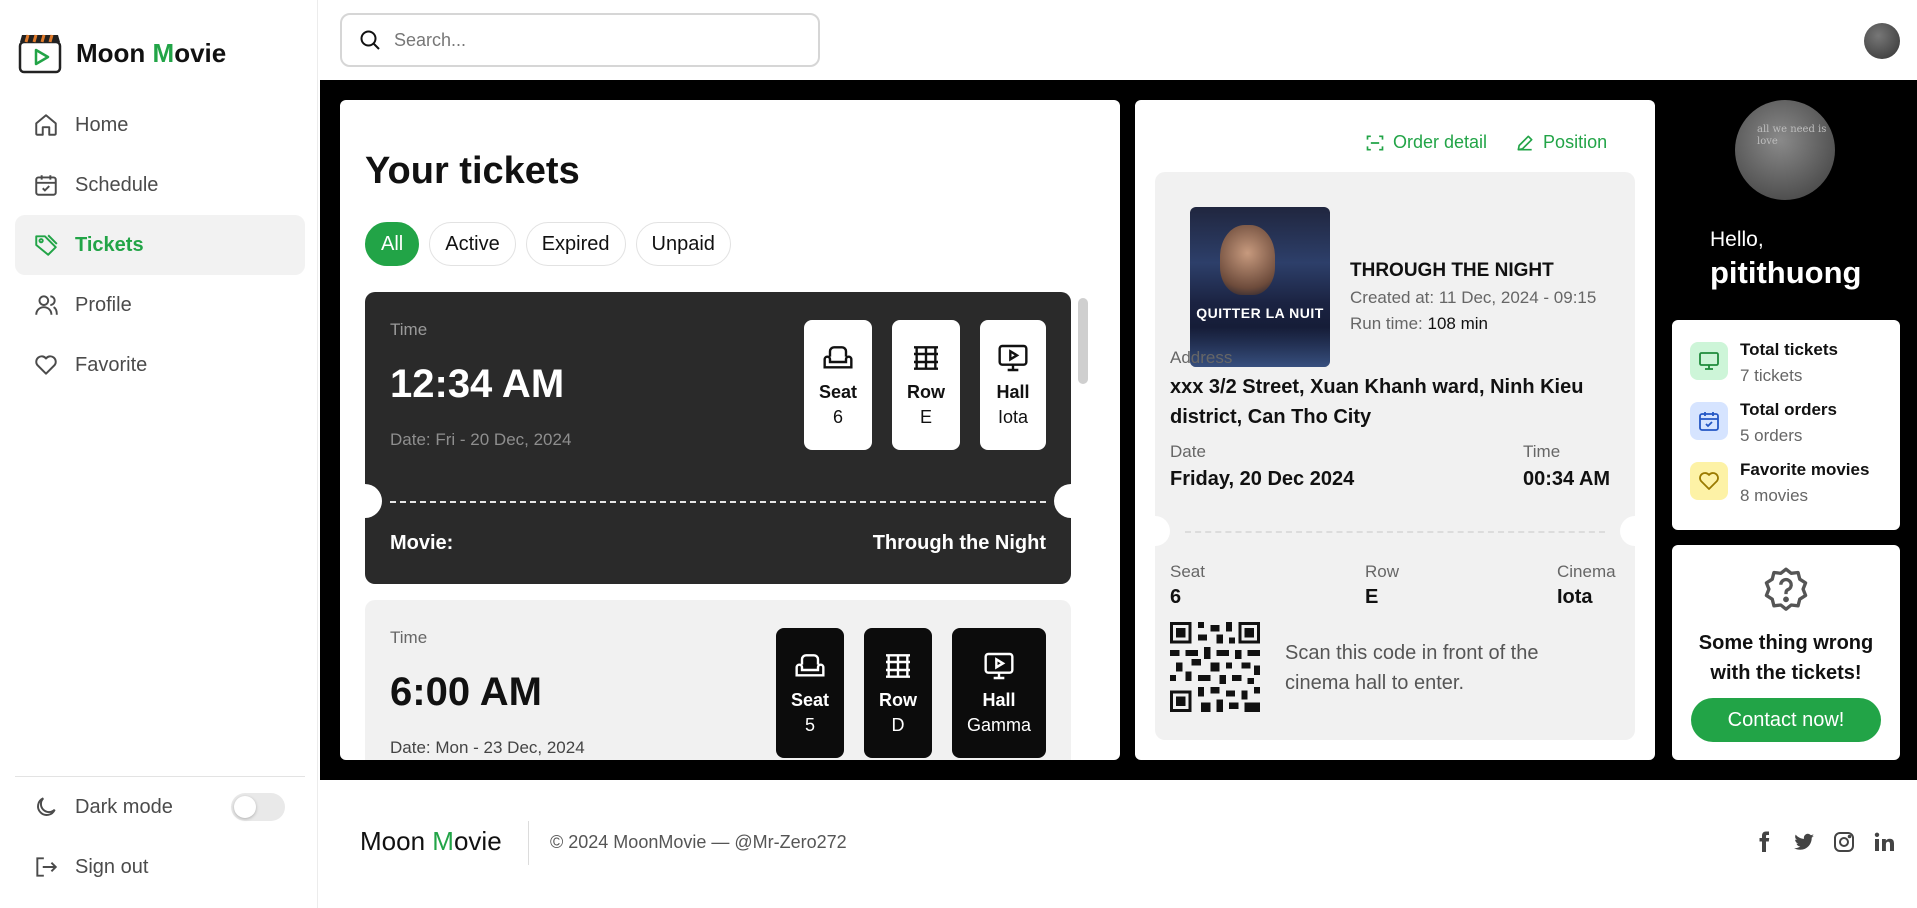  What do you see at coordinates (477, 384) in the screenshot?
I see `ticket-time: 12:34 AM` at bounding box center [477, 384].